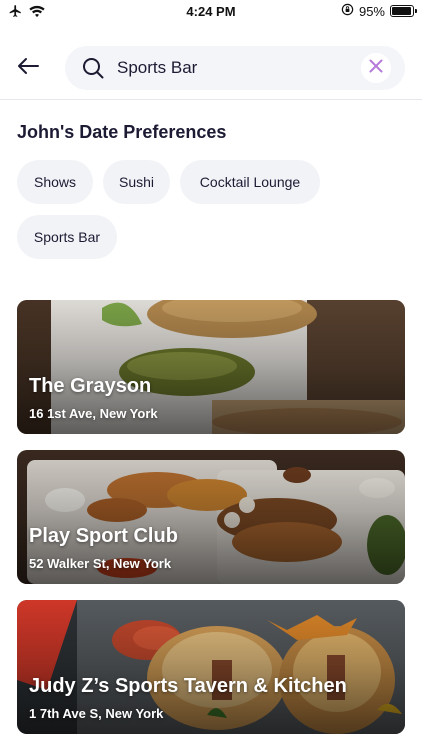 The height and width of the screenshot is (750, 422). I want to click on back-button, so click(28, 68).